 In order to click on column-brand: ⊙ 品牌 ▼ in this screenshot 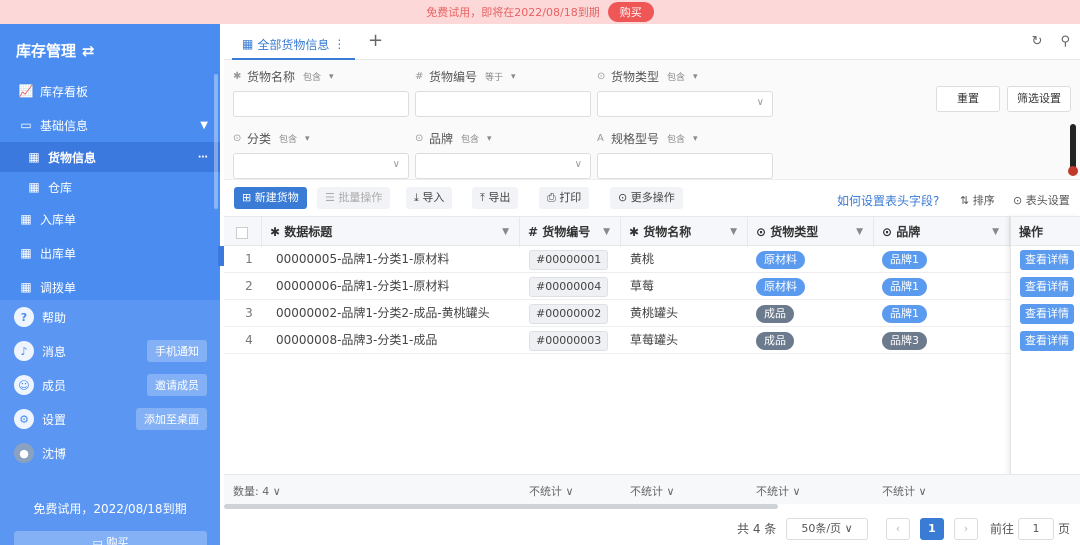, I will do `click(942, 232)`.